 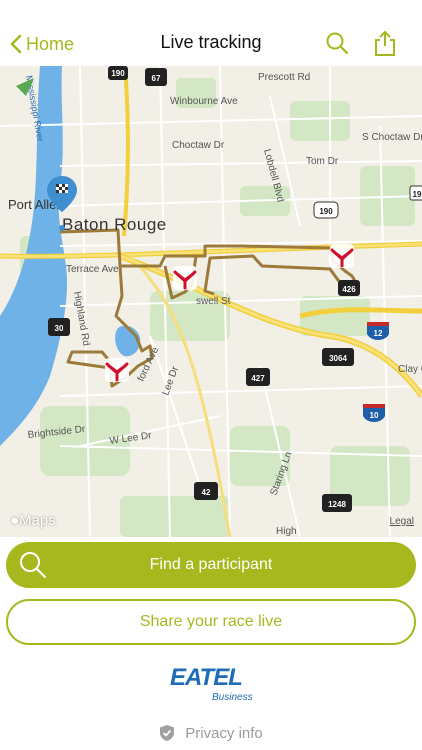 I want to click on privacy-info-link: Privacy info, so click(x=211, y=733).